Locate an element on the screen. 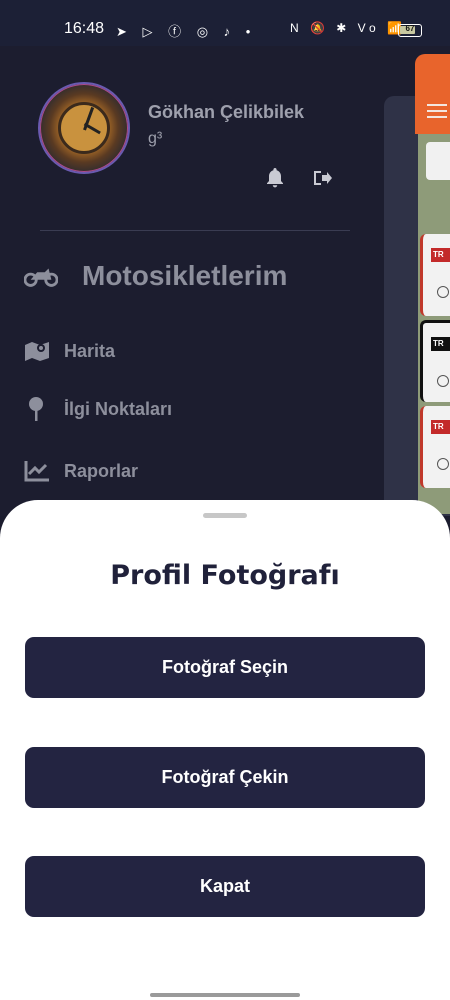 The height and width of the screenshot is (1000, 450). status-bar: 16:48 ➤ ▷ ⓕ ◎ ♪ • N 🔕 ✱ Vo 📶 67 is located at coordinates (225, 23).